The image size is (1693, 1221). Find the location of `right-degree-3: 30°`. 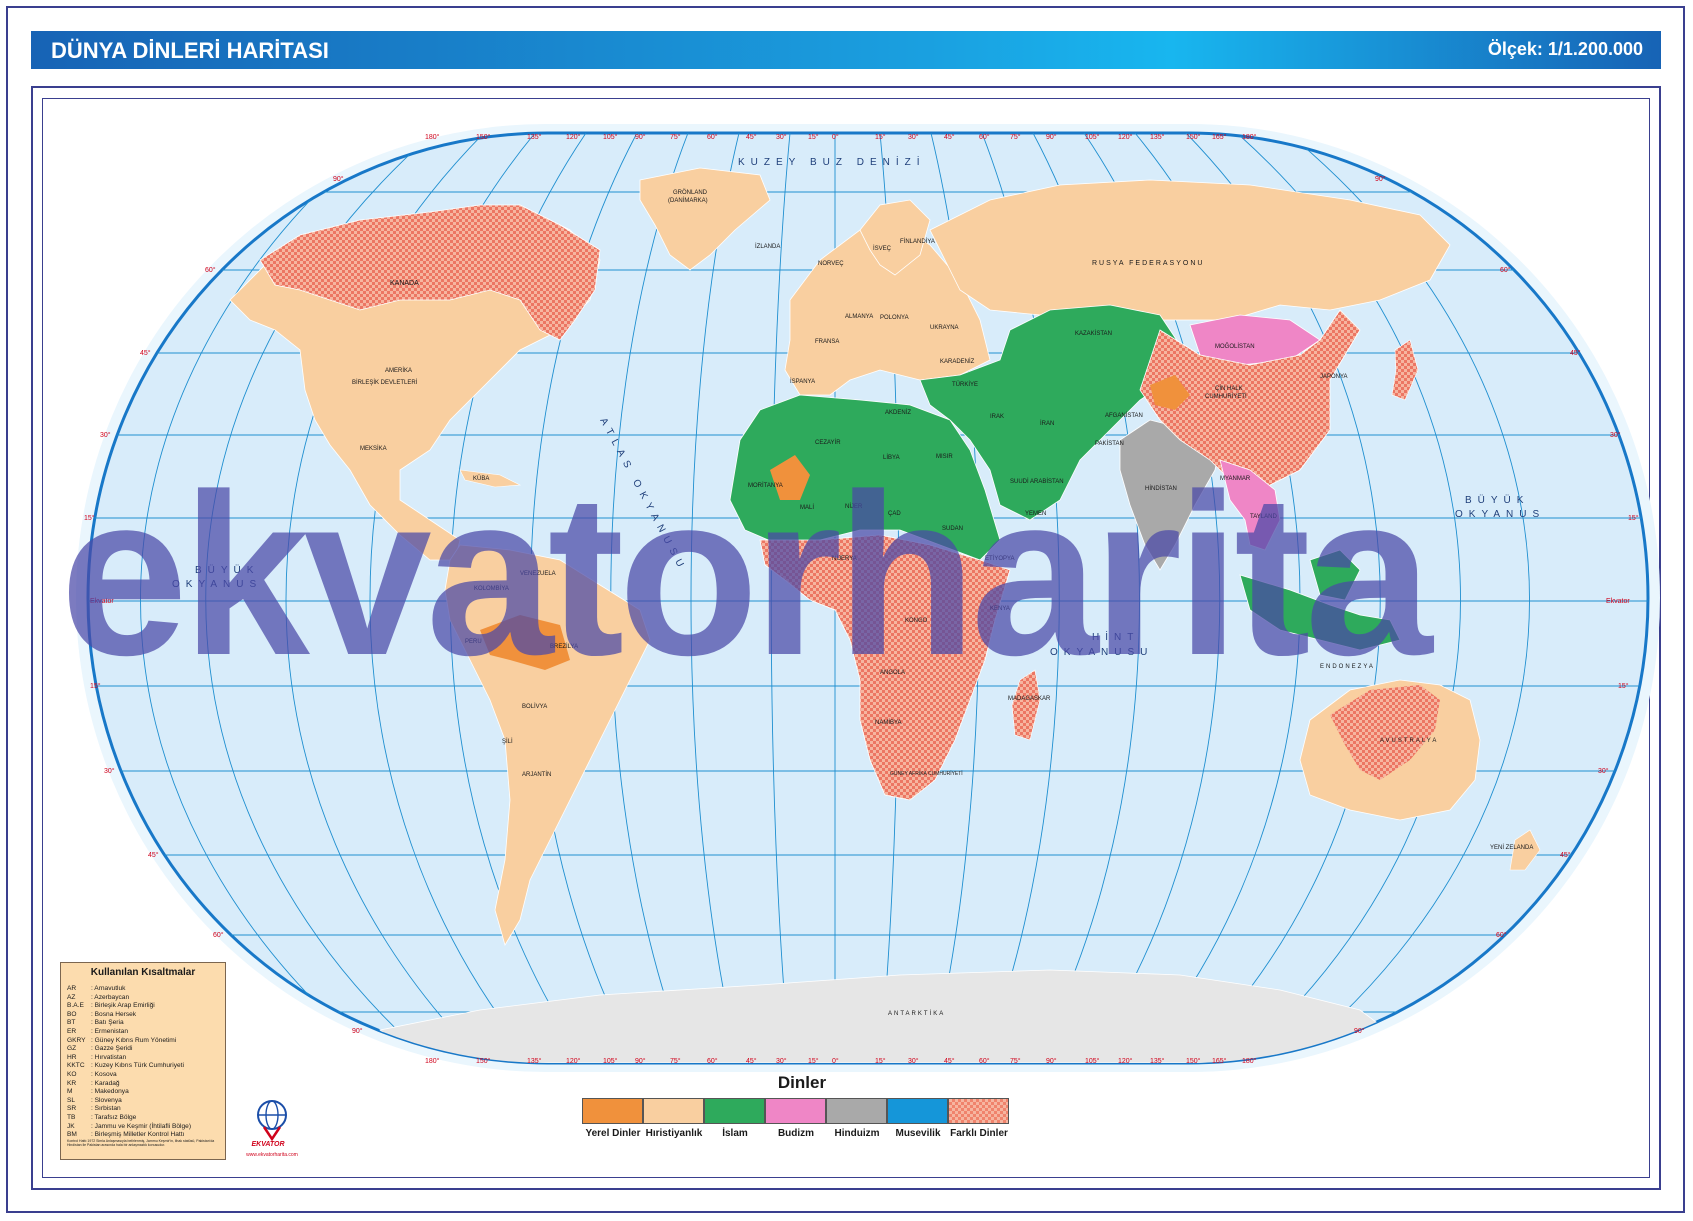

right-degree-3: 30° is located at coordinates (1615, 435).